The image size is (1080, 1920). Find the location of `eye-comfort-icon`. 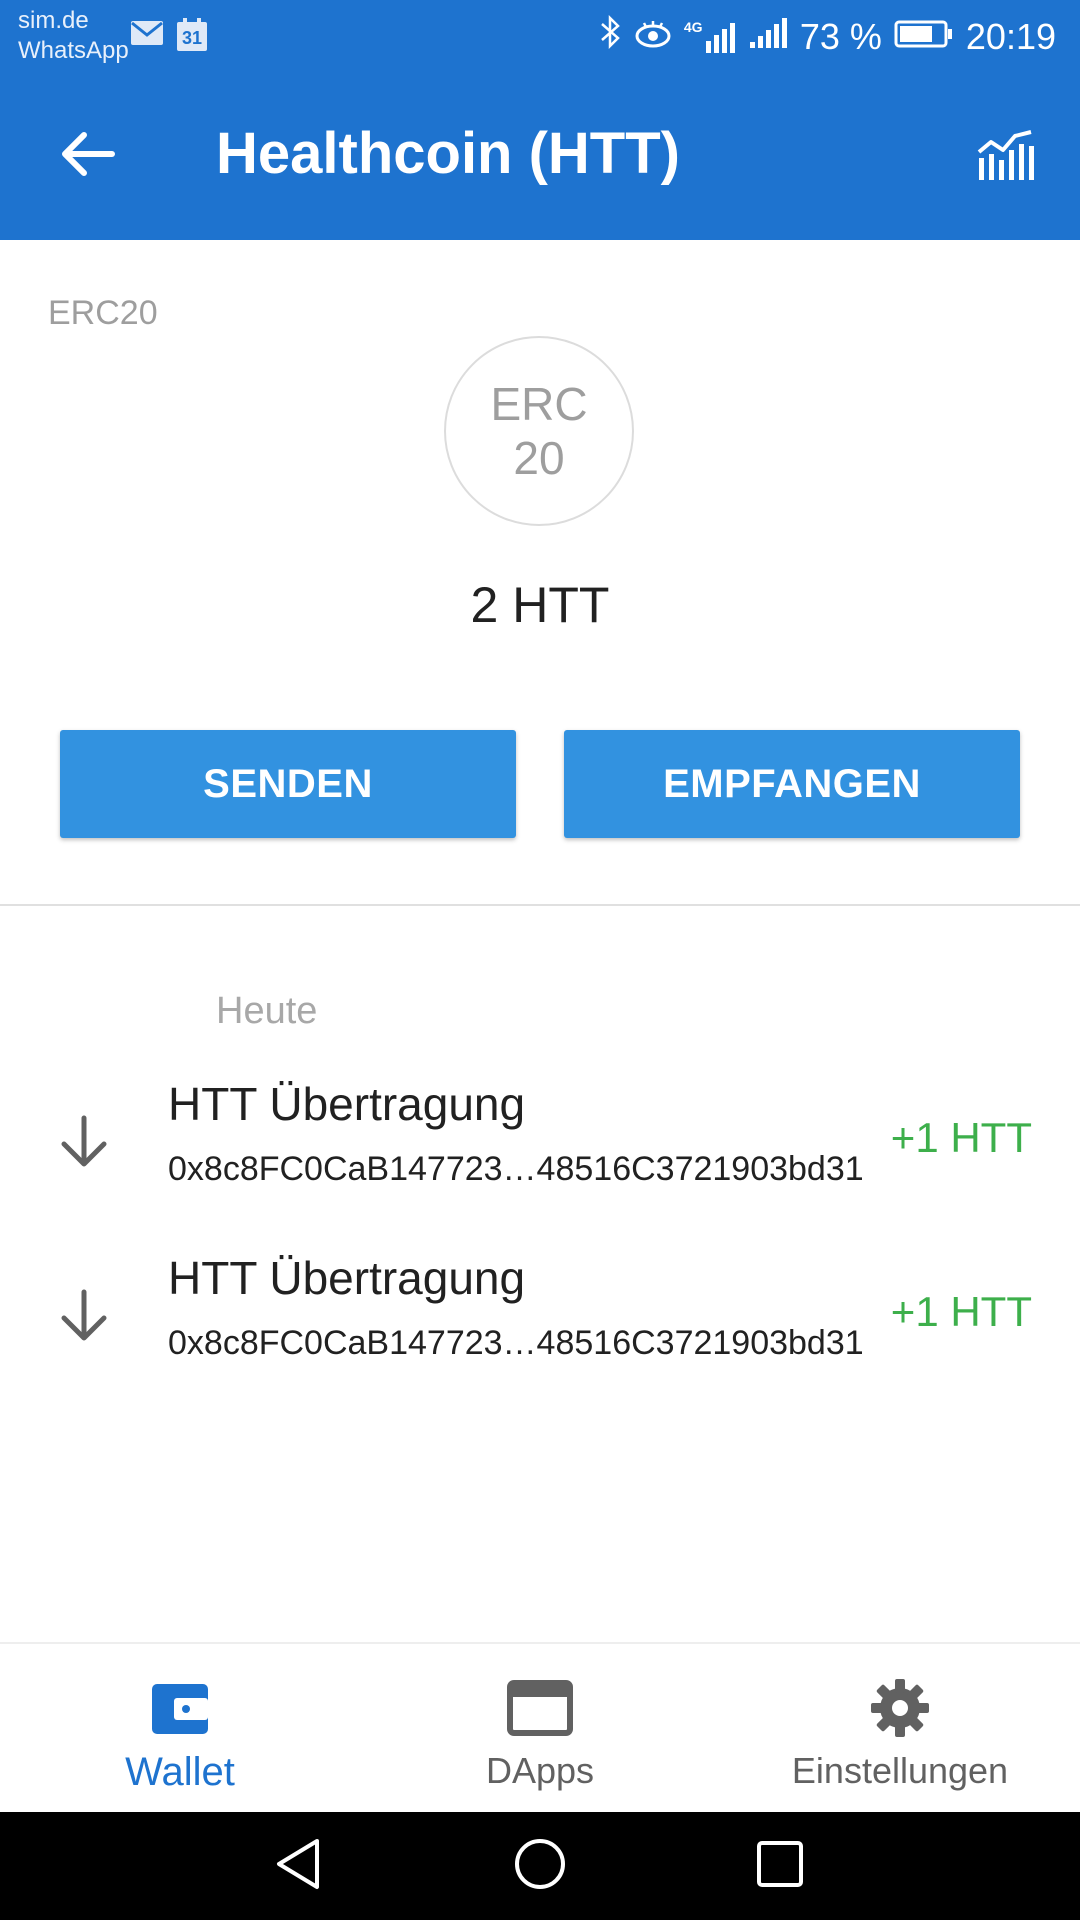

eye-comfort-icon is located at coordinates (653, 37).